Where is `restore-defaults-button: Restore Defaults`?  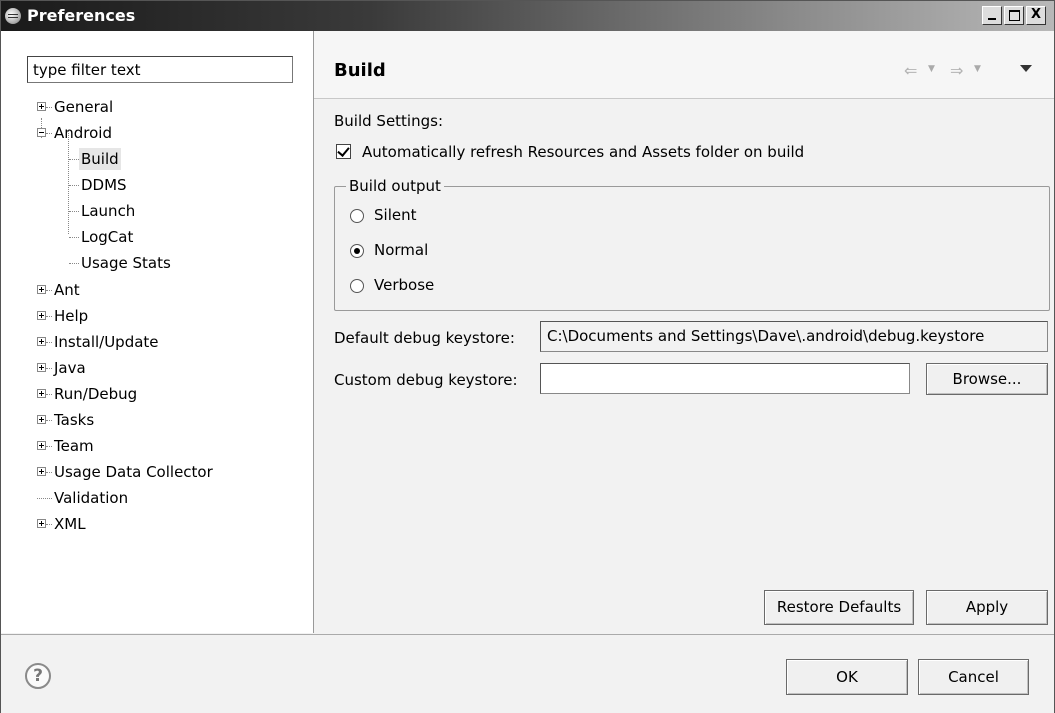
restore-defaults-button: Restore Defaults is located at coordinates (839, 607).